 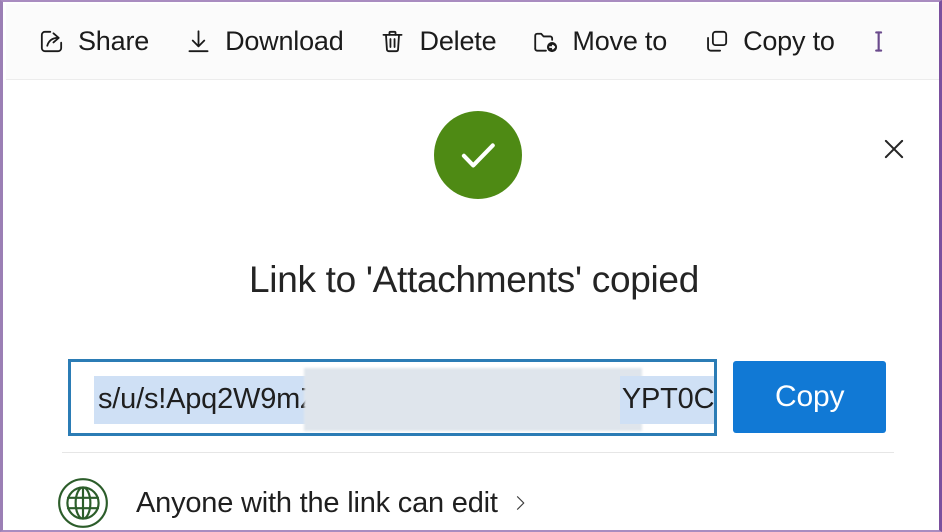 What do you see at coordinates (393, 42) in the screenshot?
I see `delete-icon` at bounding box center [393, 42].